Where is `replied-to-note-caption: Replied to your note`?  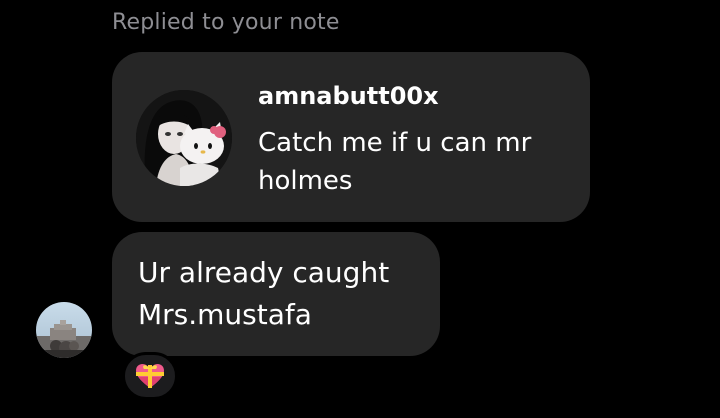 replied-to-note-caption: Replied to your note is located at coordinates (226, 22).